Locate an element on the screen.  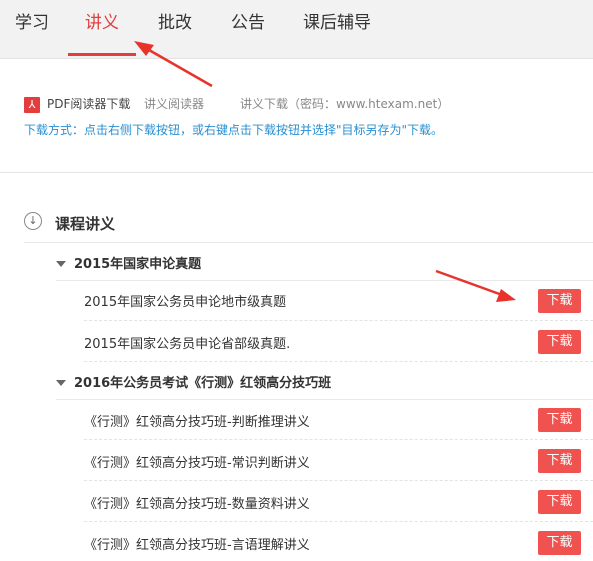
active-tab-indicator is located at coordinates (102, 54).